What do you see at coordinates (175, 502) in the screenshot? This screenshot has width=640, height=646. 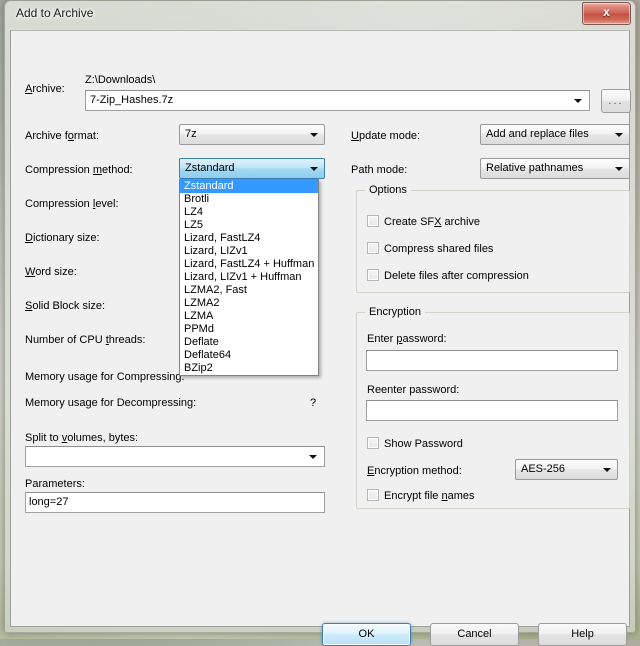 I see `parameters-input: long=27` at bounding box center [175, 502].